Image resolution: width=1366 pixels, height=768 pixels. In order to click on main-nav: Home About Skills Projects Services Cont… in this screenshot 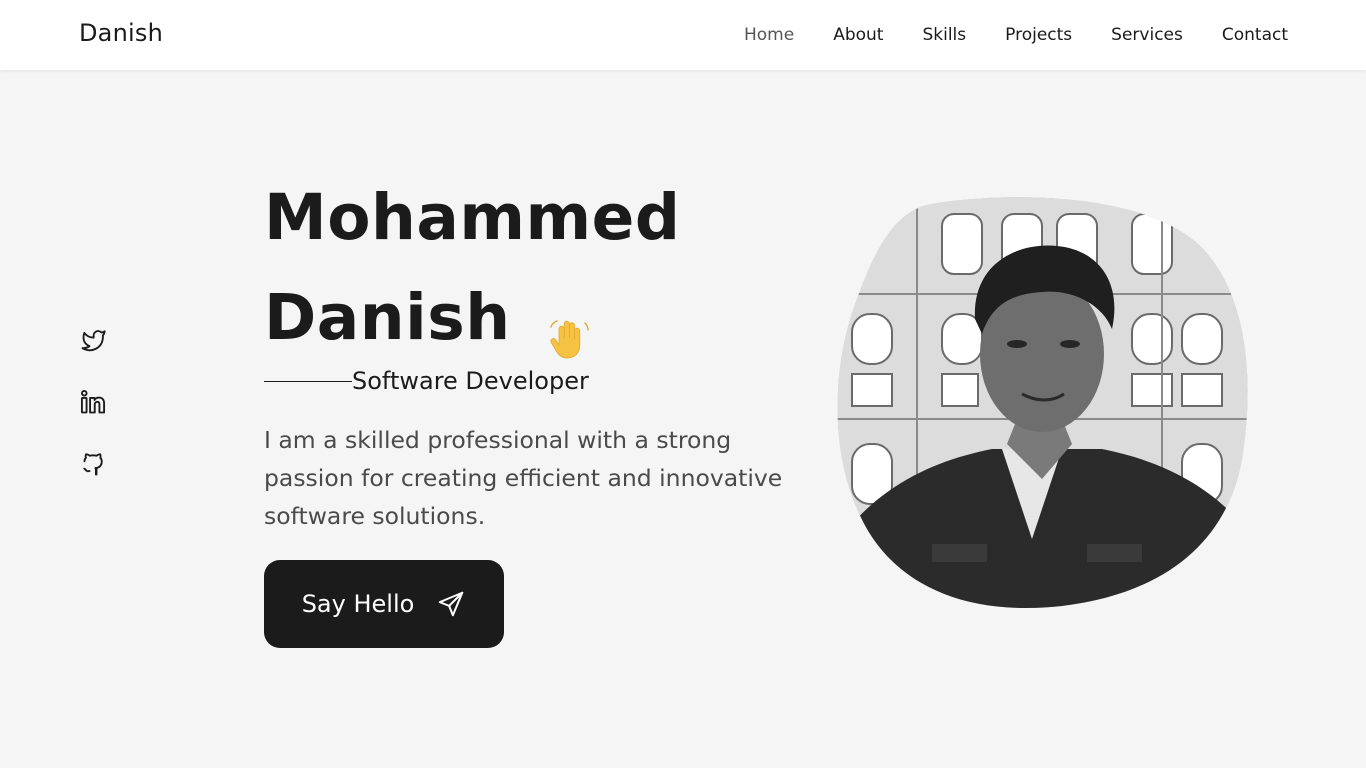, I will do `click(996, 35)`.